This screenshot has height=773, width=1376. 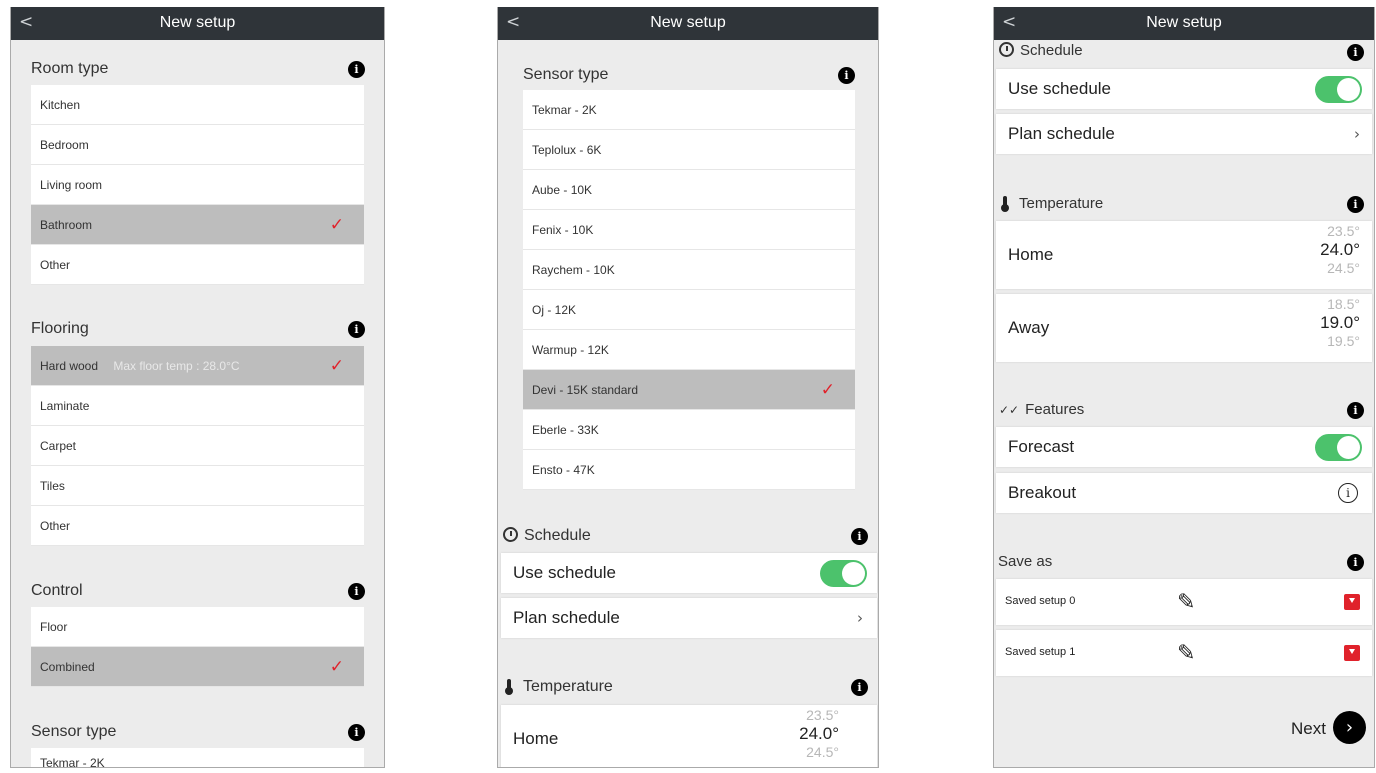 What do you see at coordinates (1009, 410) in the screenshot?
I see `double-check-icon: ✓✓` at bounding box center [1009, 410].